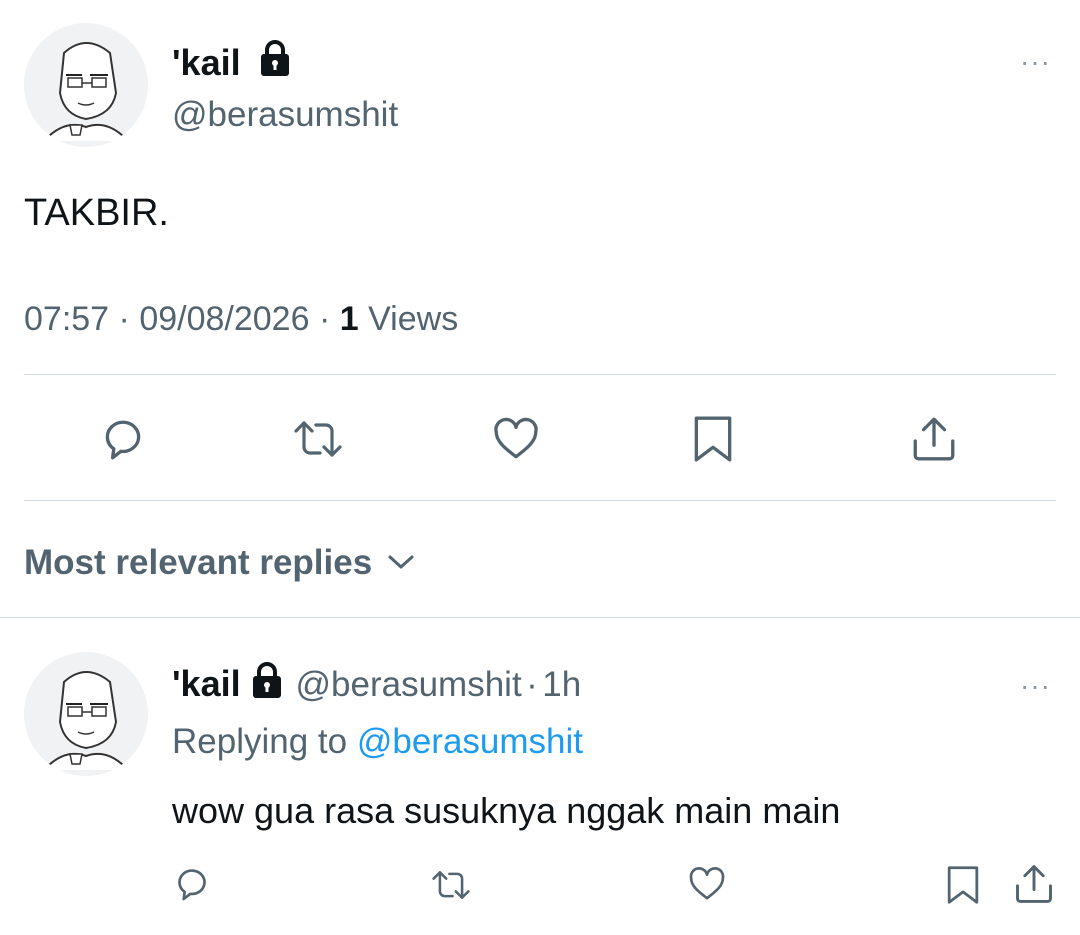 Image resolution: width=1080 pixels, height=935 pixels. I want to click on views-count: 1, so click(349, 319).